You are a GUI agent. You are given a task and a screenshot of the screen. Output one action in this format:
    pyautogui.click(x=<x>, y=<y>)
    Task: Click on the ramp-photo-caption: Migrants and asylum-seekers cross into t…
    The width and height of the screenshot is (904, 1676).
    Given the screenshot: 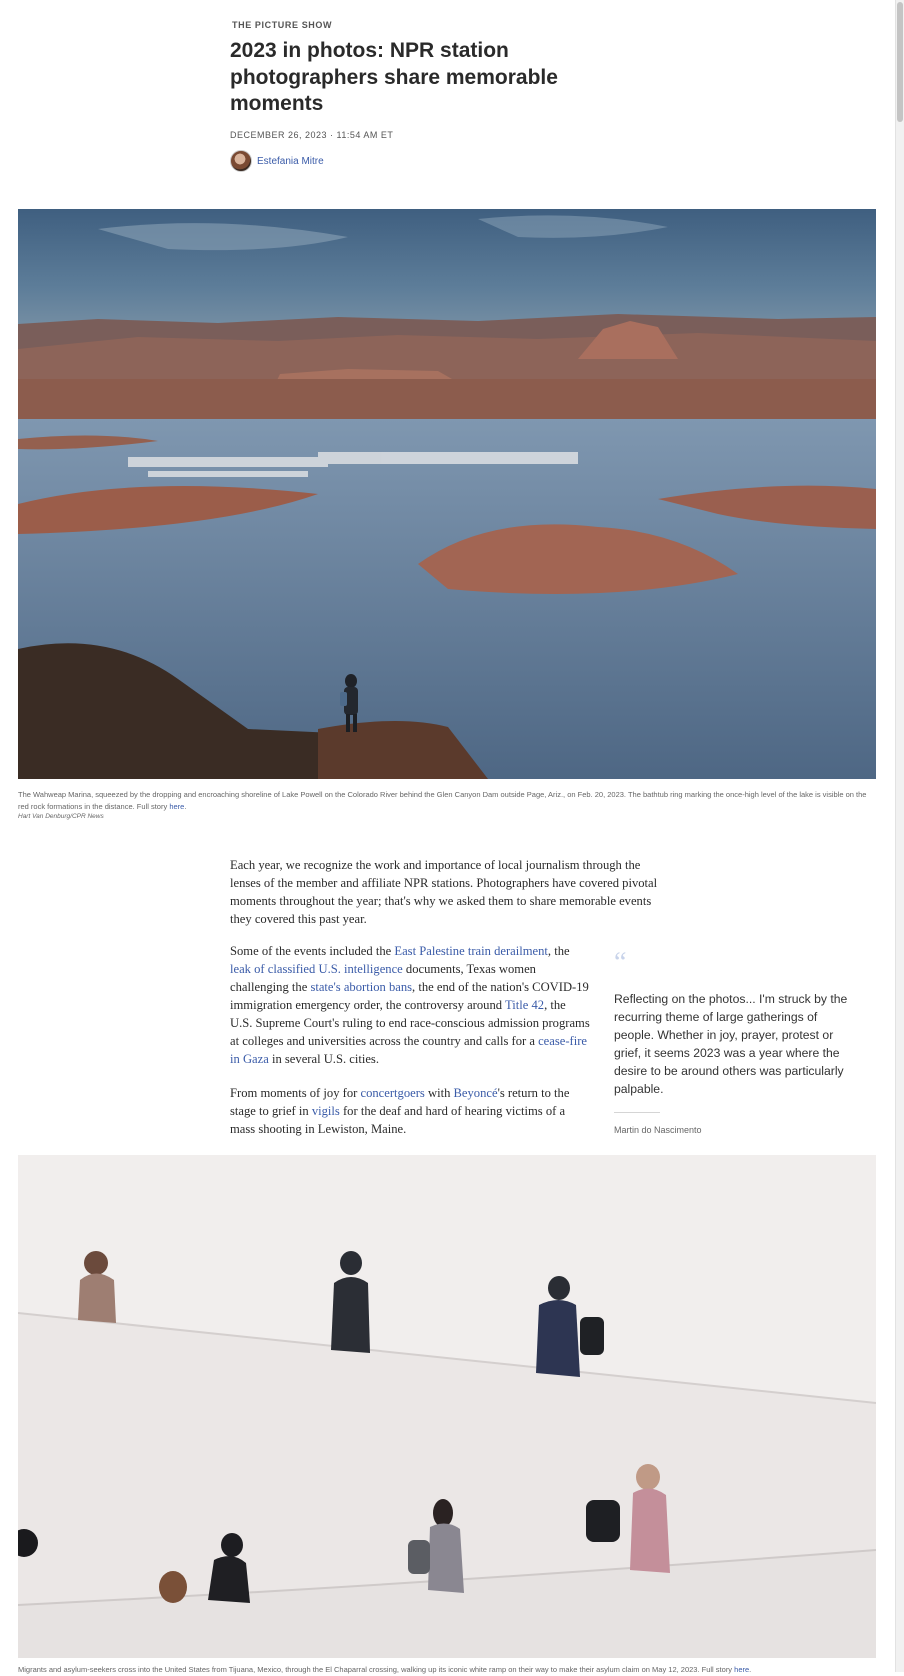 What is the action you would take?
    pyautogui.click(x=385, y=1669)
    